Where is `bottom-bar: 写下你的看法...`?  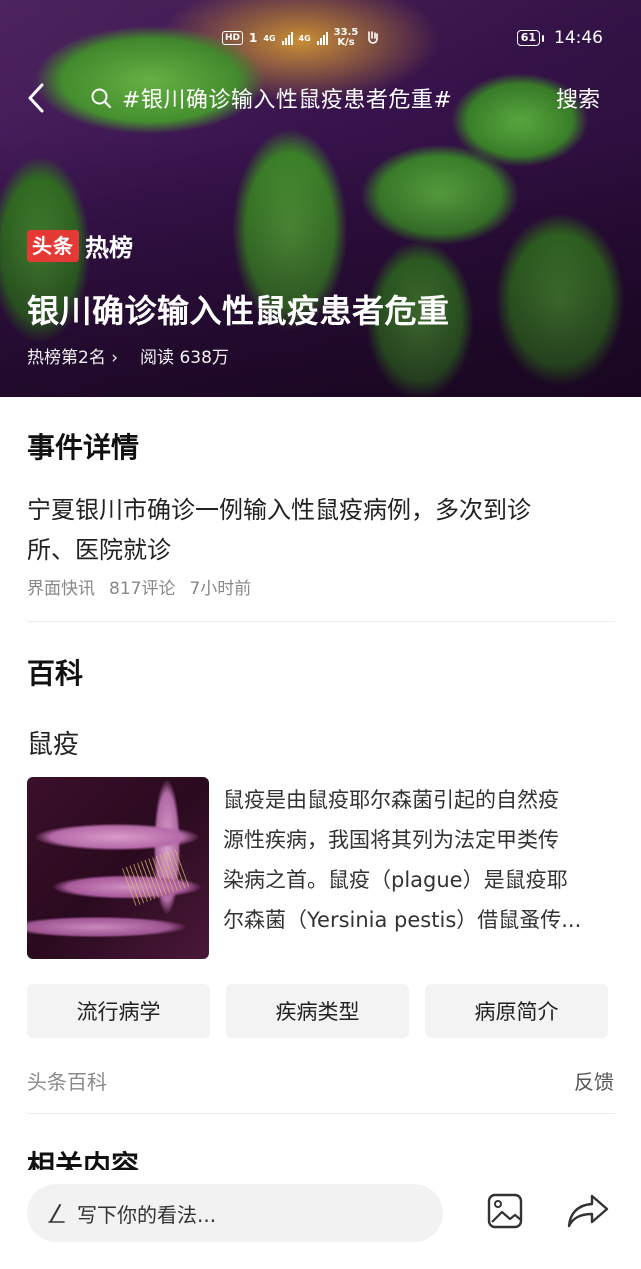 bottom-bar: 写下你的看法... is located at coordinates (320, 1219).